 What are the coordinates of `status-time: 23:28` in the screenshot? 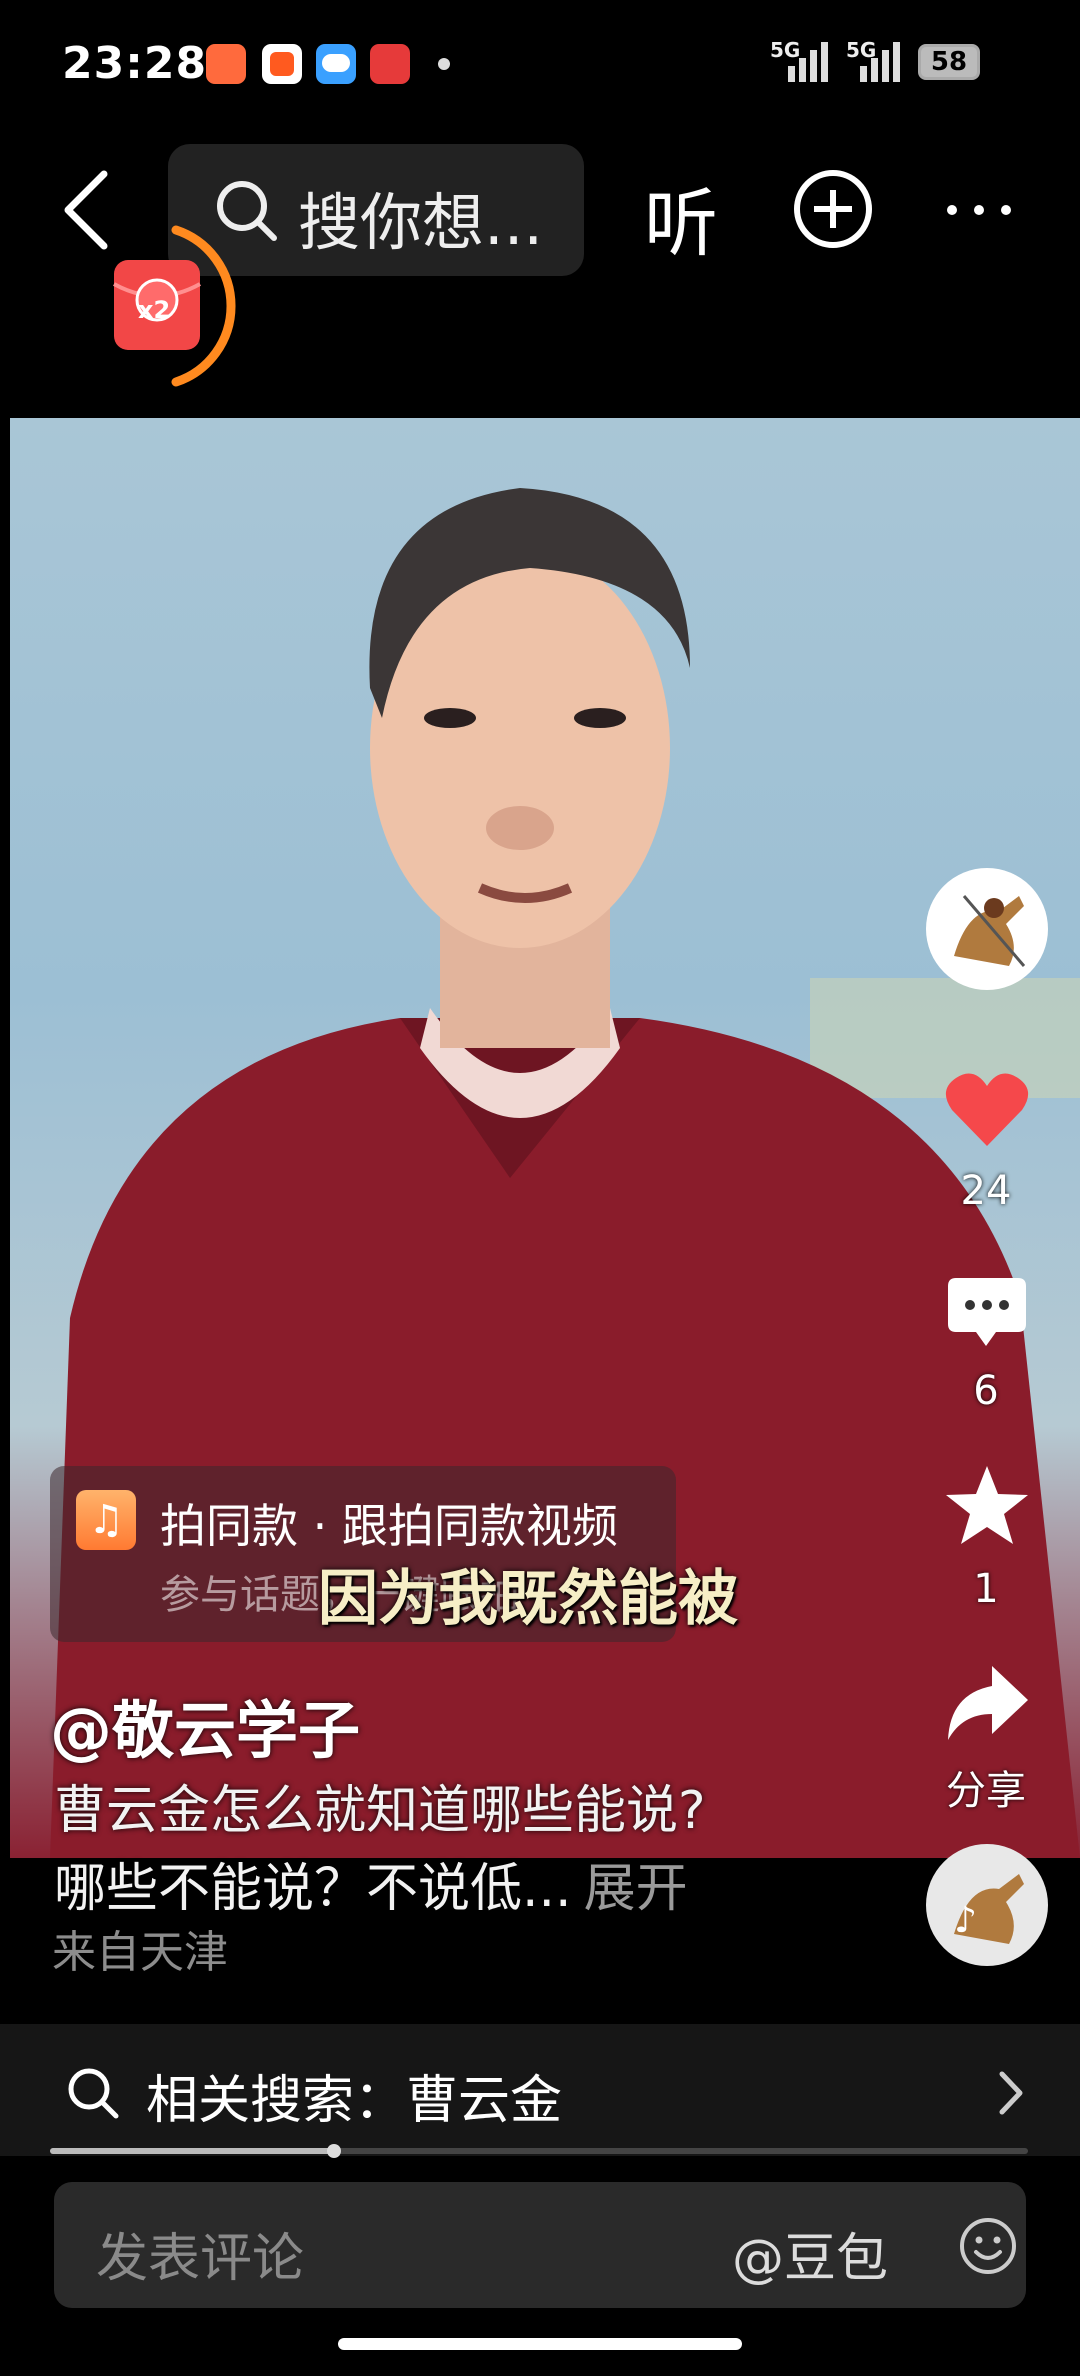 It's located at (135, 63).